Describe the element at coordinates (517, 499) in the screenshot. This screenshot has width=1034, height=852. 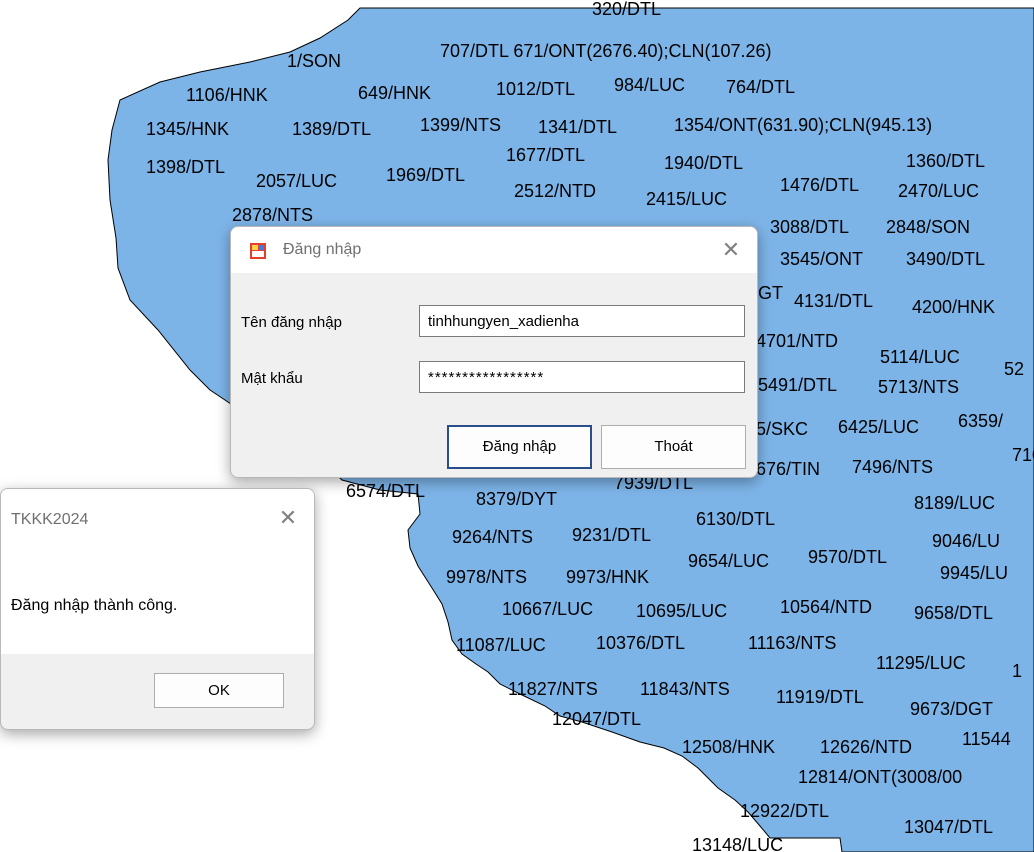
I see `parcel-label: 8379/DYT` at that location.